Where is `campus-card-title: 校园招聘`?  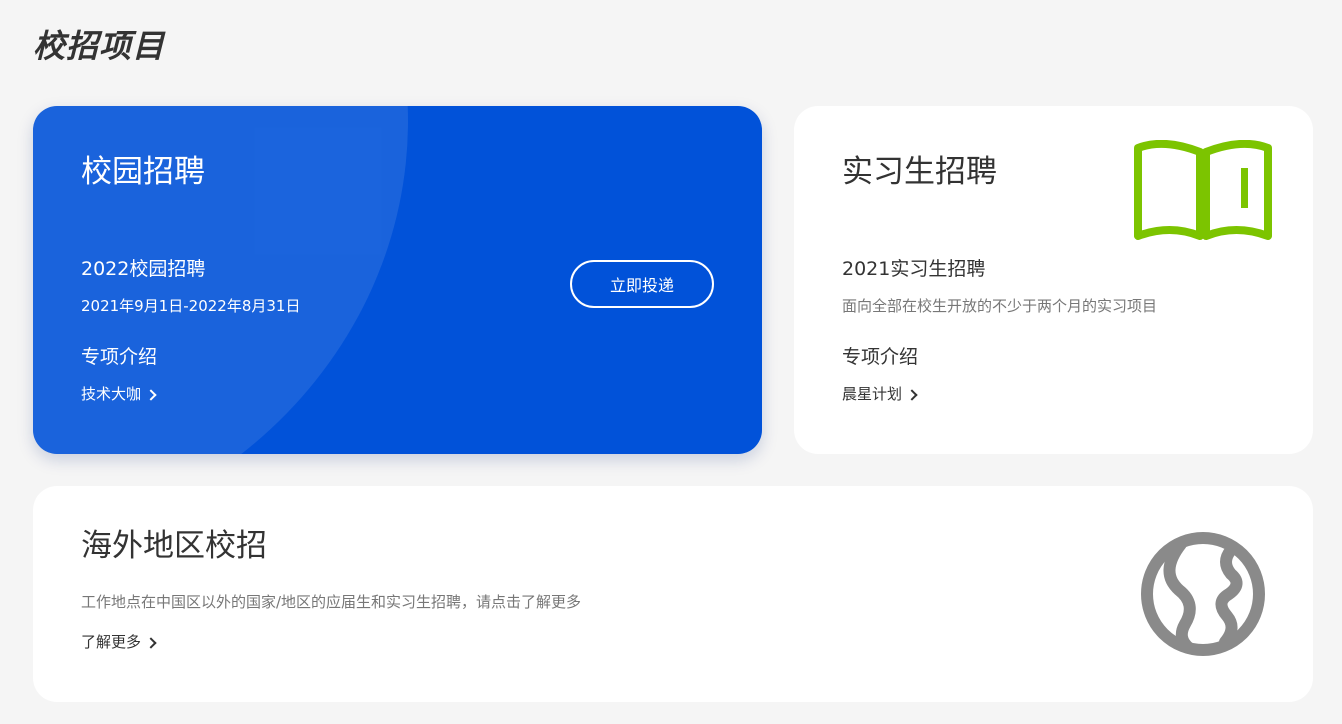
campus-card-title: 校园招聘 is located at coordinates (143, 172).